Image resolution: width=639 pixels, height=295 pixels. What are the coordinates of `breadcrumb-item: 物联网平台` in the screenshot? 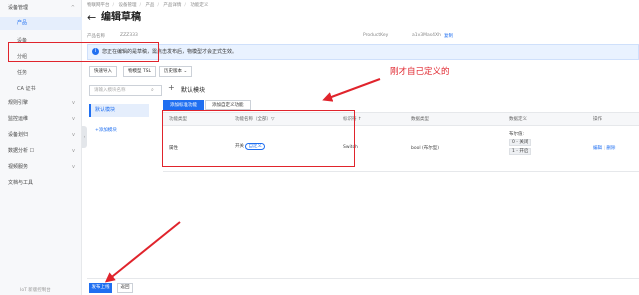 It's located at (98, 5).